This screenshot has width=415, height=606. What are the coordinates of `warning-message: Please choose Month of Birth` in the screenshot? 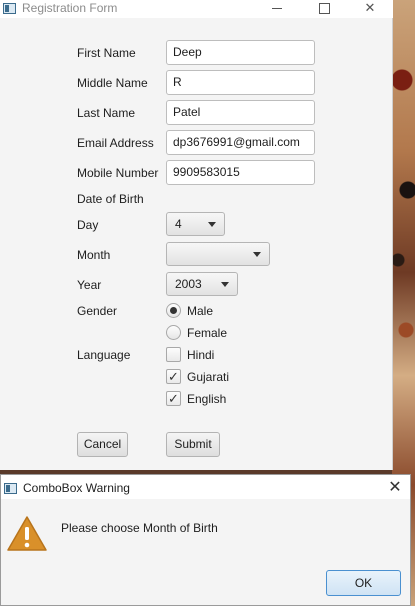 It's located at (139, 528).